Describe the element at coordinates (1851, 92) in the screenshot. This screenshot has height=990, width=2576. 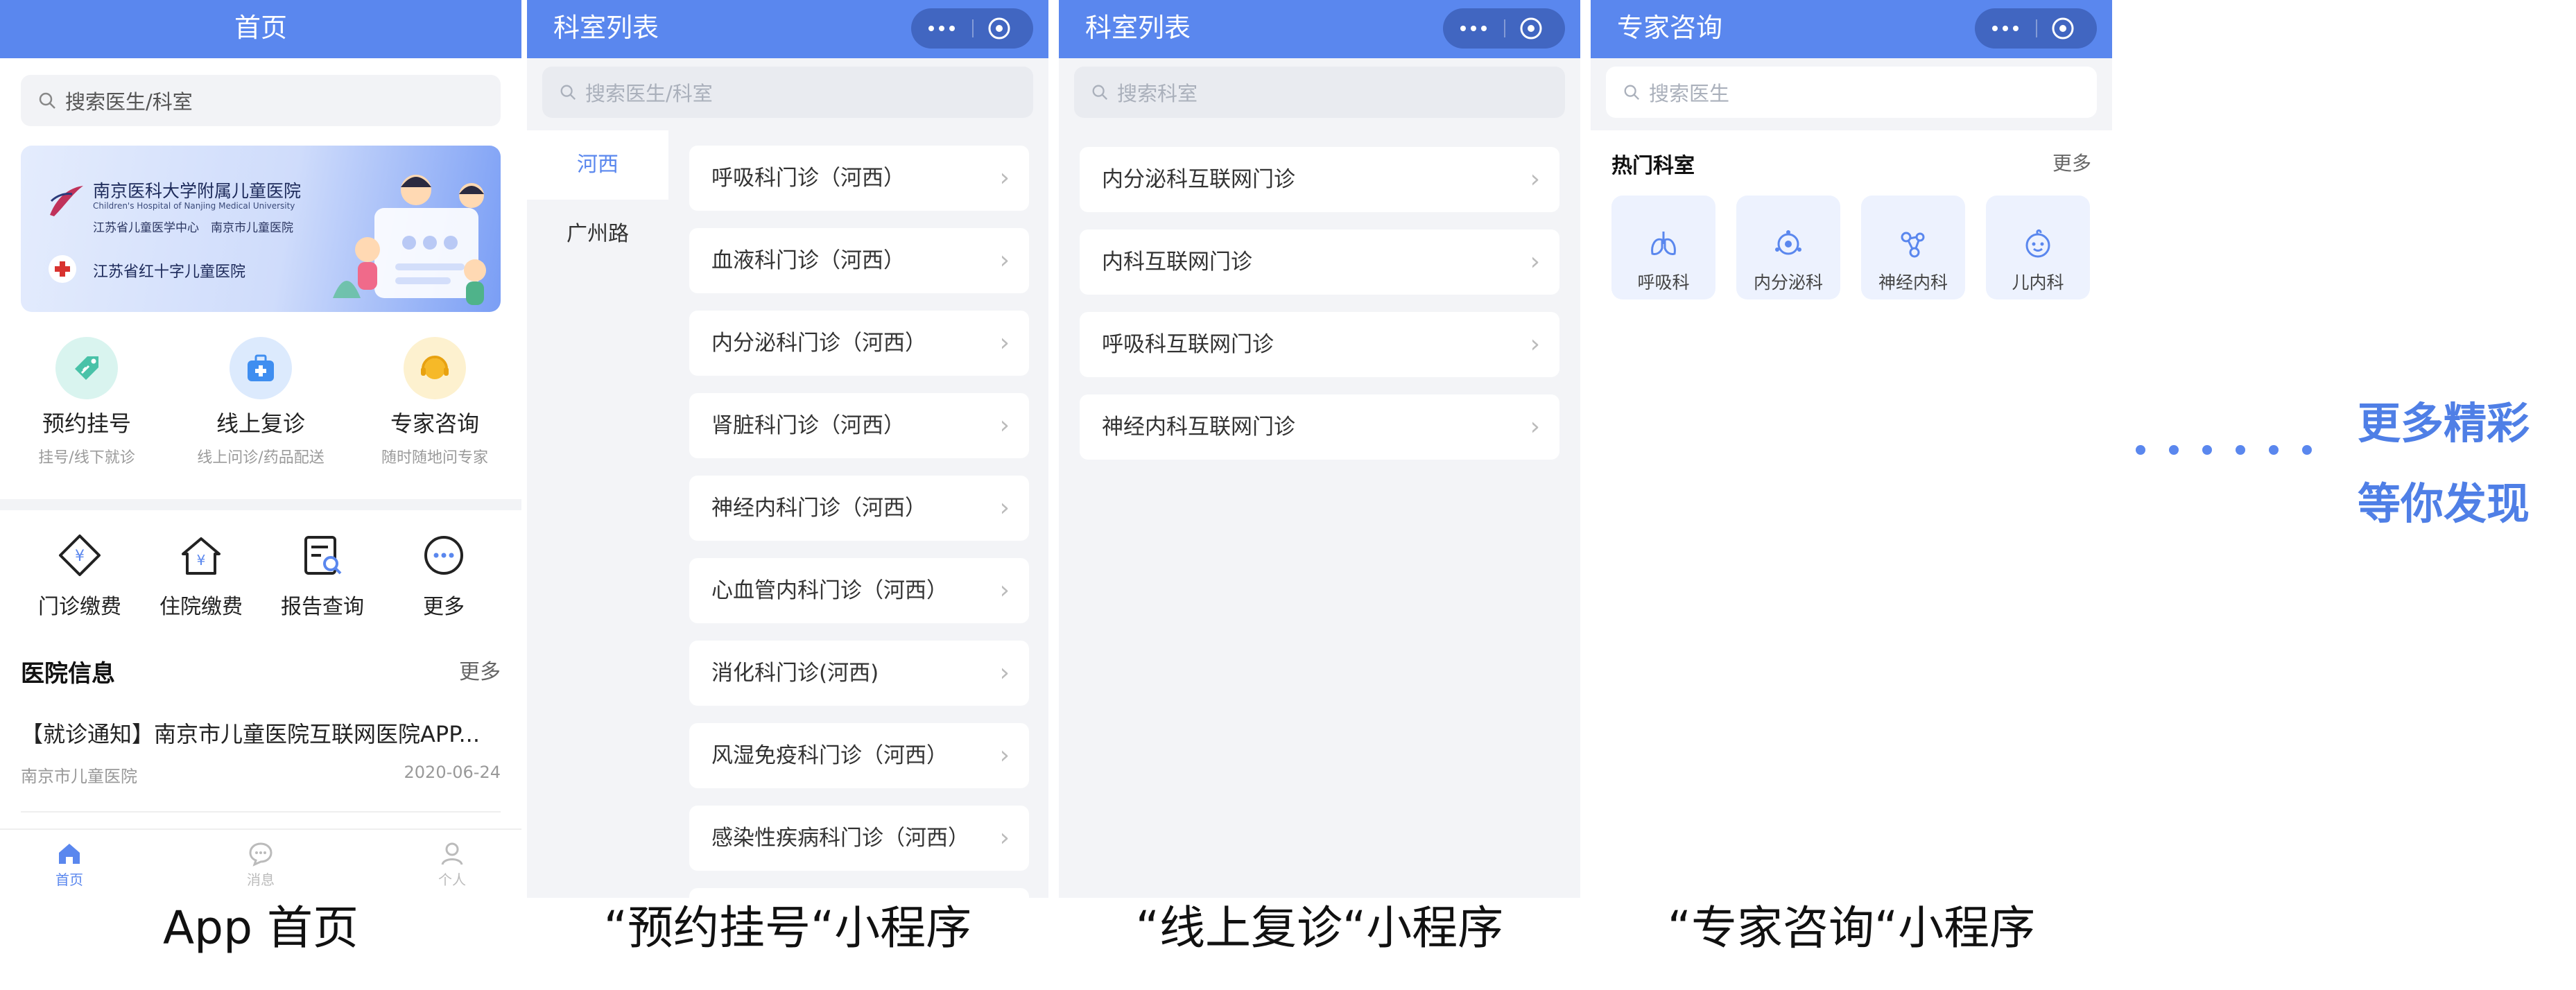
I see `search-input: 搜索医生` at that location.